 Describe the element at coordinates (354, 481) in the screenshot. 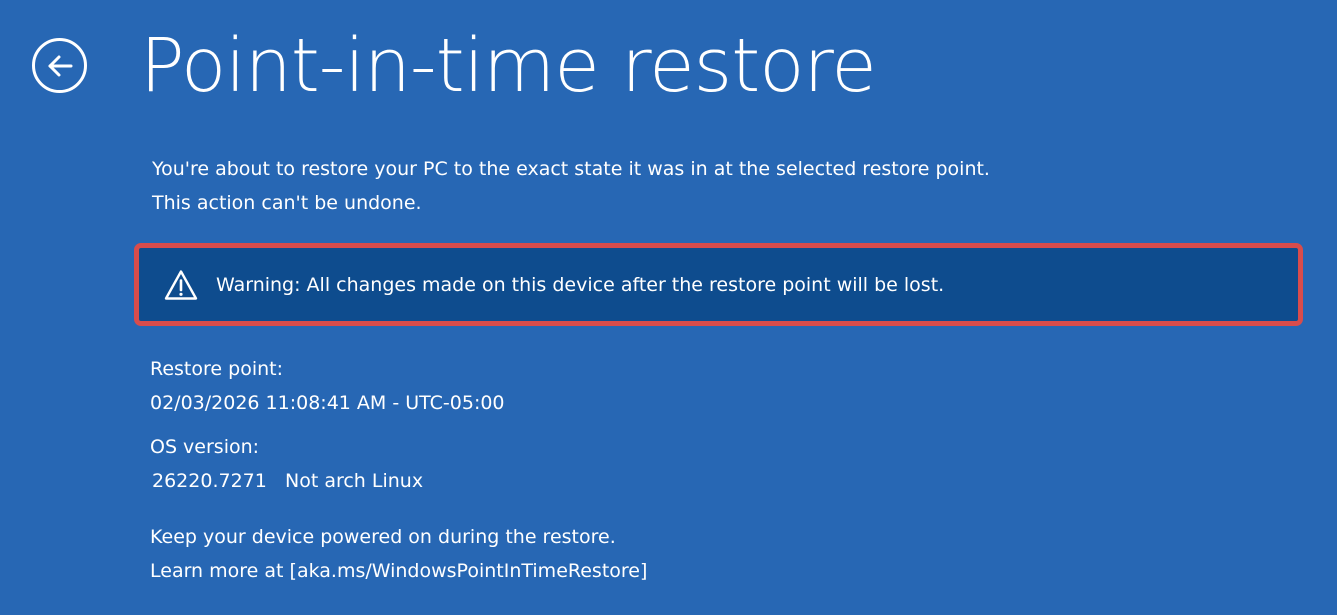

I see `os-name: Not arch Linux` at that location.